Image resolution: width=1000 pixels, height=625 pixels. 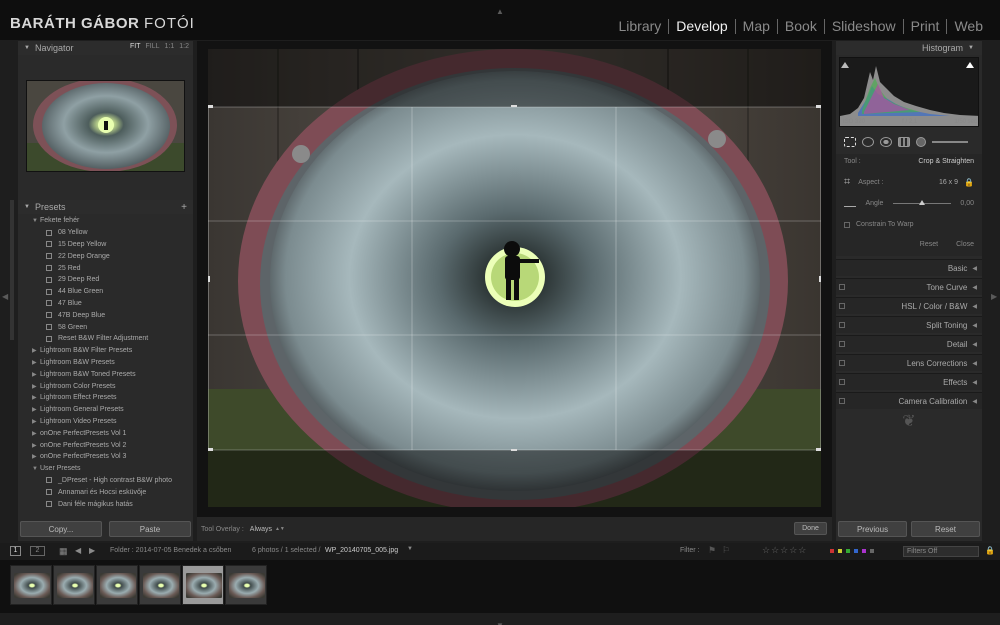 What do you see at coordinates (105, 492) in the screenshot?
I see `preset-item: Annamari és Hocsi esküvője` at bounding box center [105, 492].